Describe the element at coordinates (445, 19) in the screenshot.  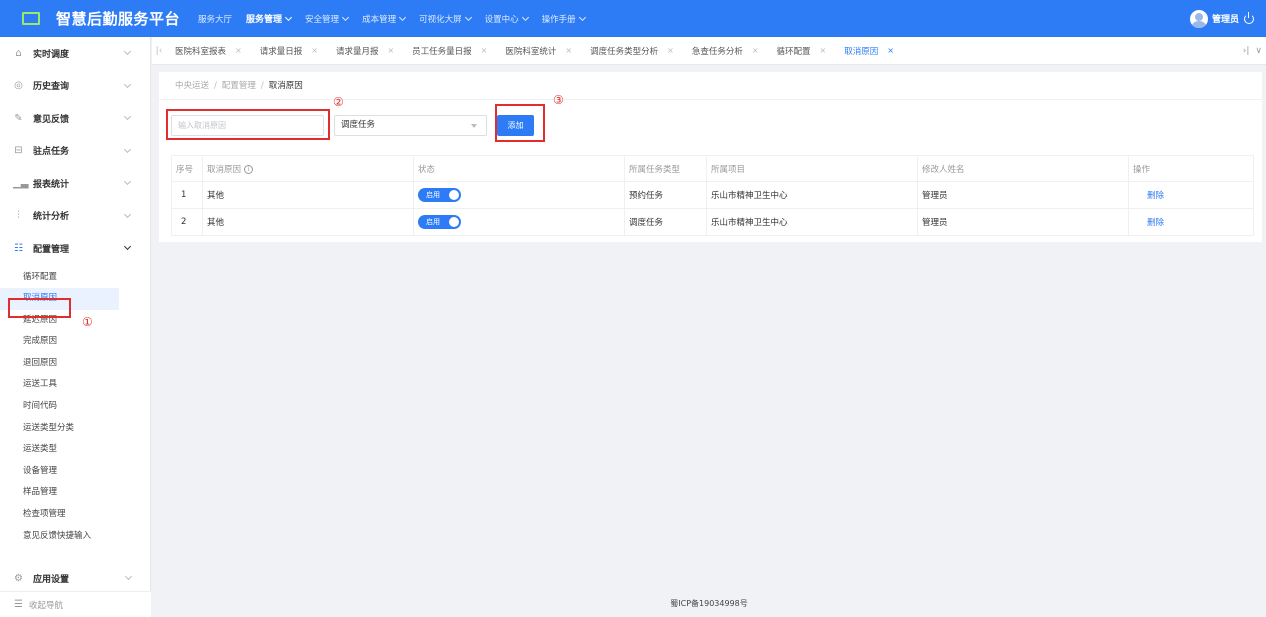
I see `topnav-visual-screen: 可视化大屏` at that location.